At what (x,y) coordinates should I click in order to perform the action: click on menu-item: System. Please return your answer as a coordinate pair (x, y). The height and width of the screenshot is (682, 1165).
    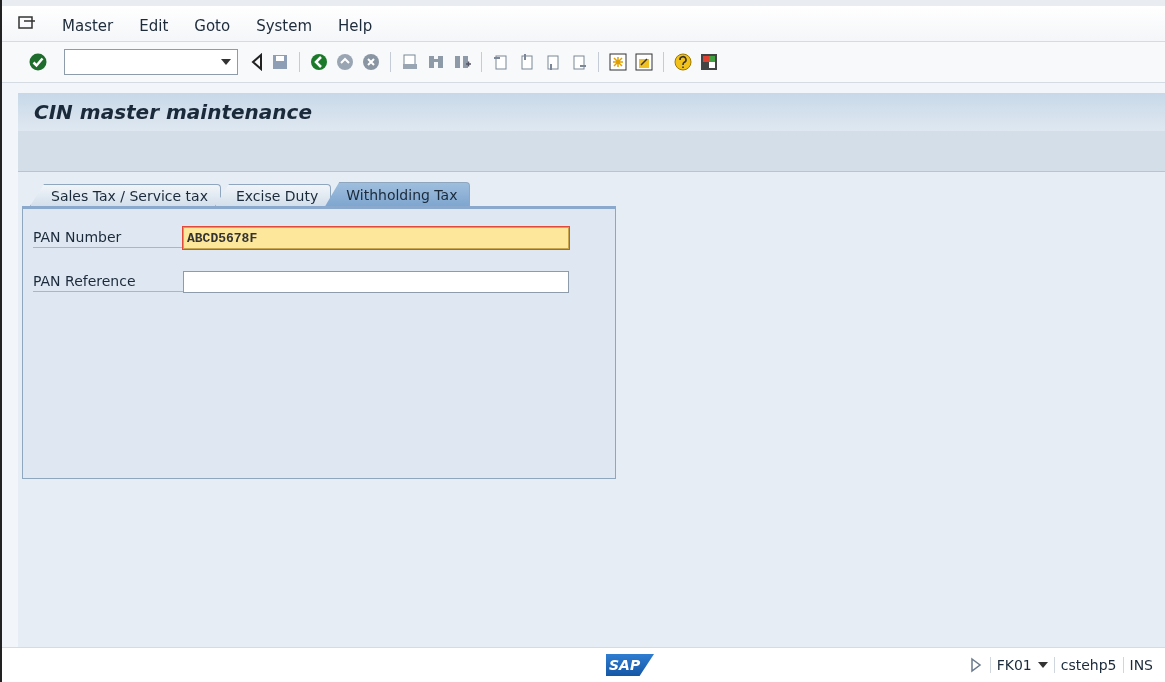
    Looking at the image, I should click on (284, 27).